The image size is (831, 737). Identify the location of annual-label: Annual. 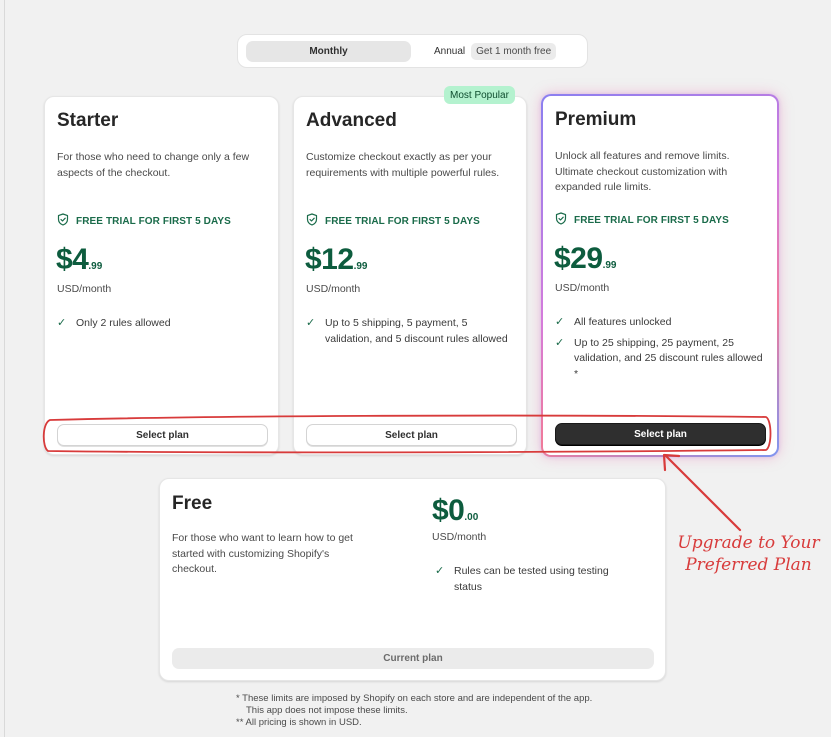
(450, 51).